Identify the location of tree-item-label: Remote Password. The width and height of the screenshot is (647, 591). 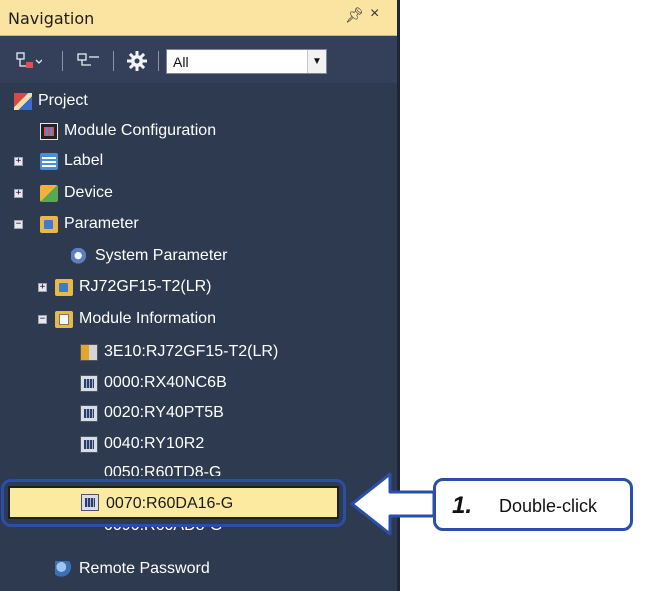
(144, 568).